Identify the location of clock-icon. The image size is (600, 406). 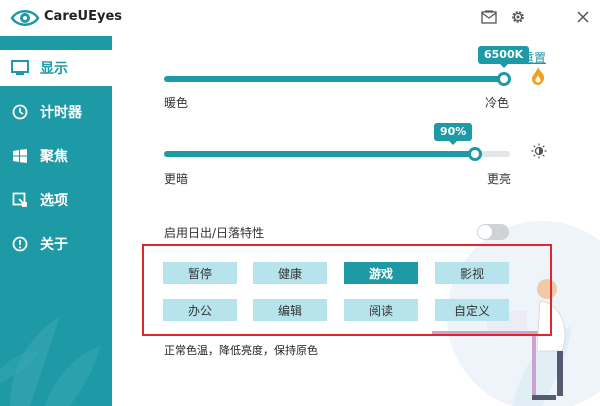
(20, 112).